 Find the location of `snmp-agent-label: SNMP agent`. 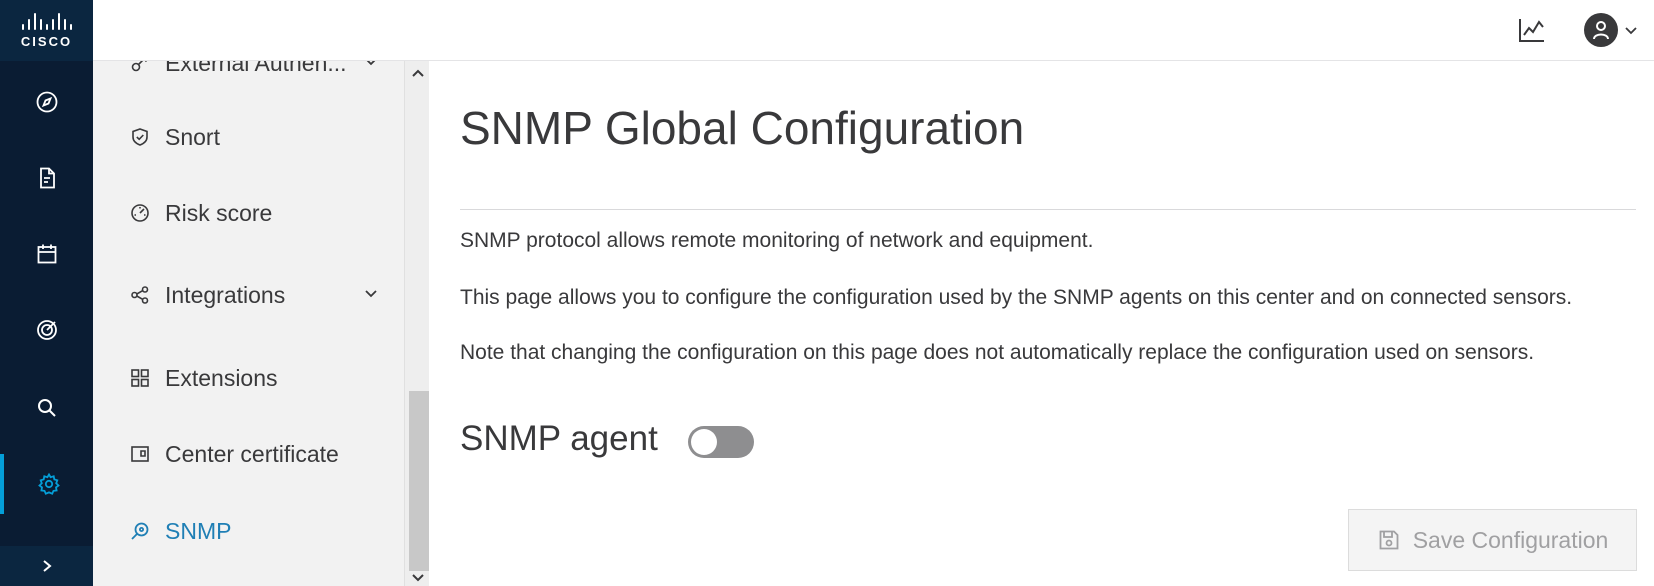

snmp-agent-label: SNMP agent is located at coordinates (559, 438).